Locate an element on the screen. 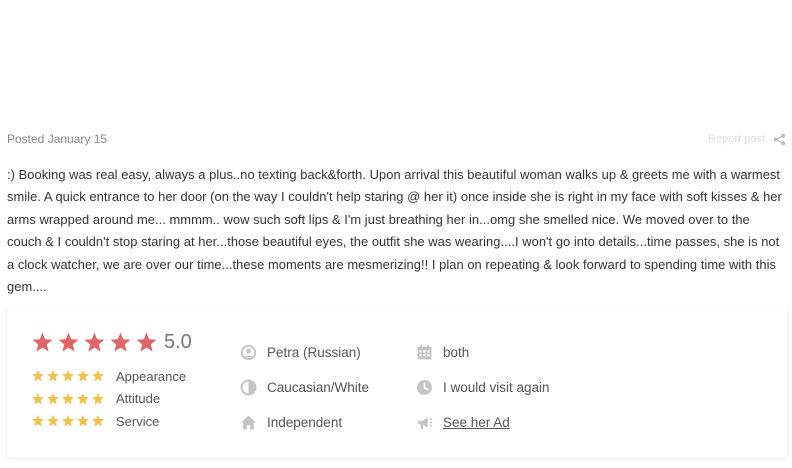 The width and height of the screenshot is (792, 468). detail-name: Petra (Russian) is located at coordinates (304, 352).